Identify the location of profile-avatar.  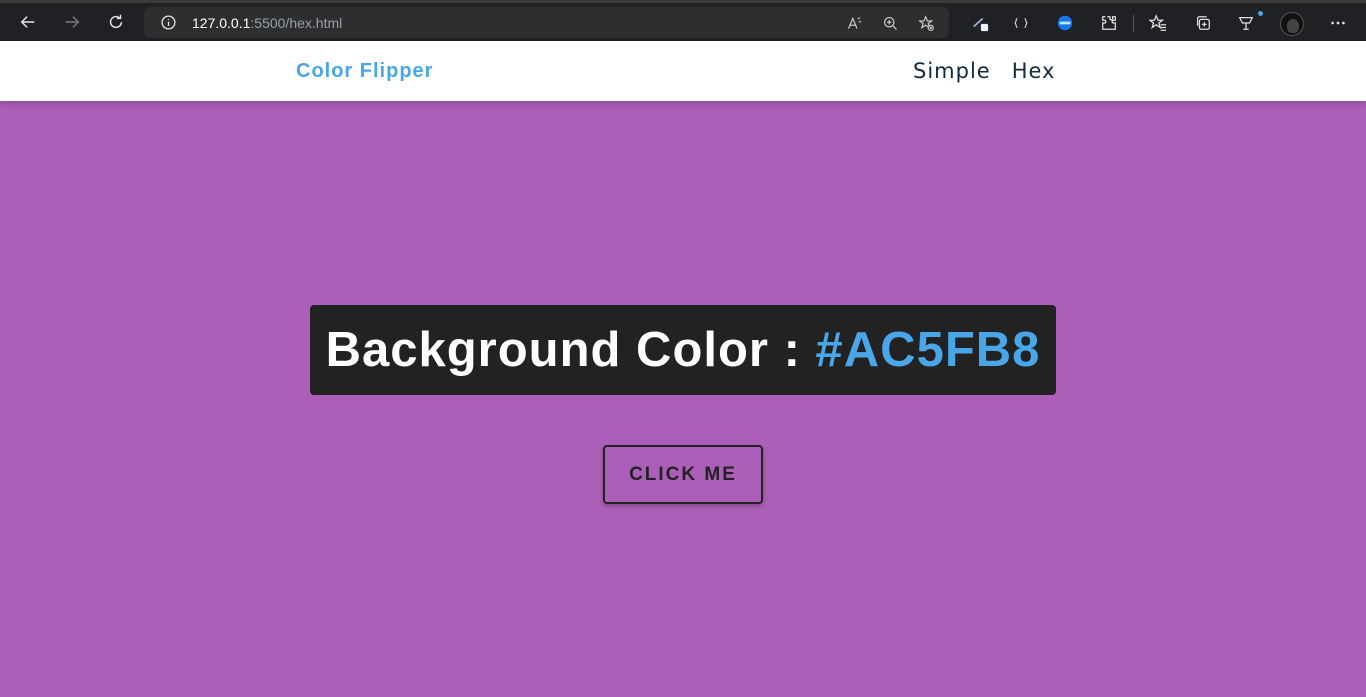
(1292, 24).